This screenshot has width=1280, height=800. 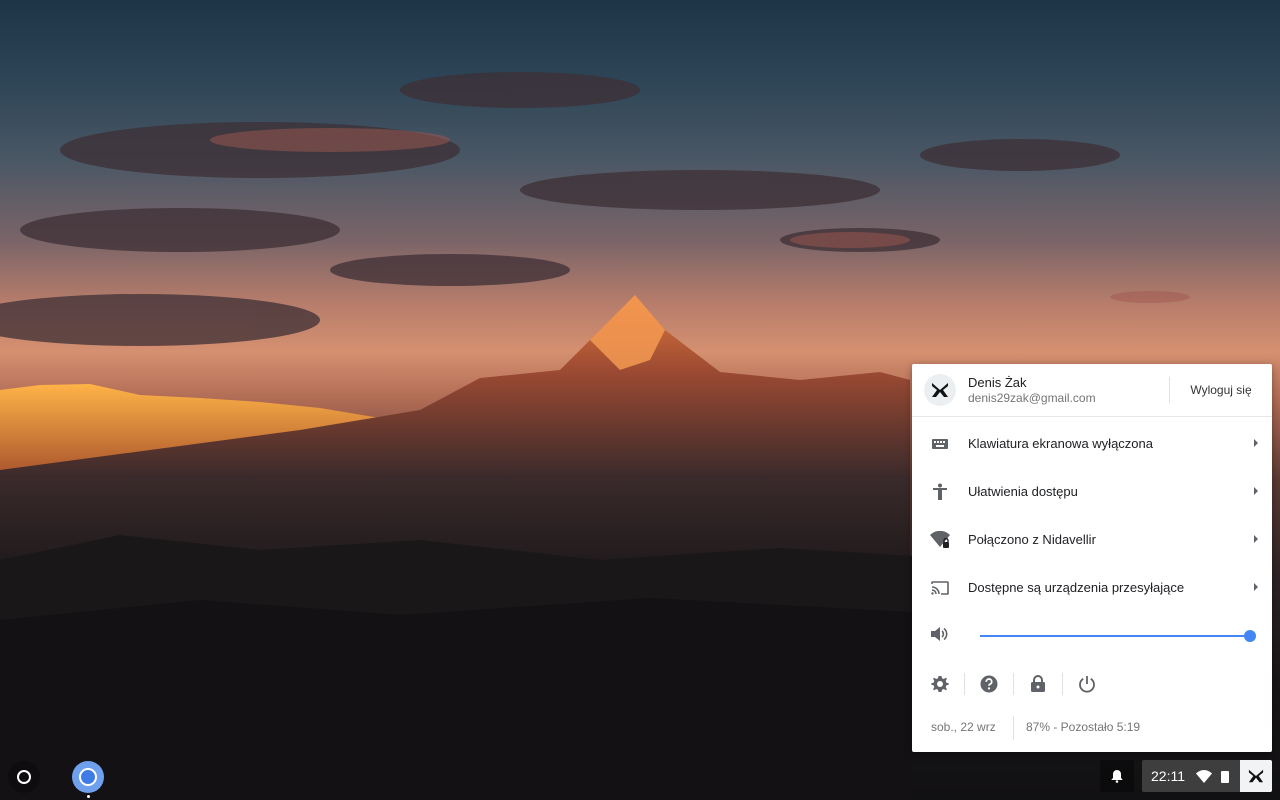 What do you see at coordinates (963, 727) in the screenshot?
I see `date-label: sob., 22 wrz` at bounding box center [963, 727].